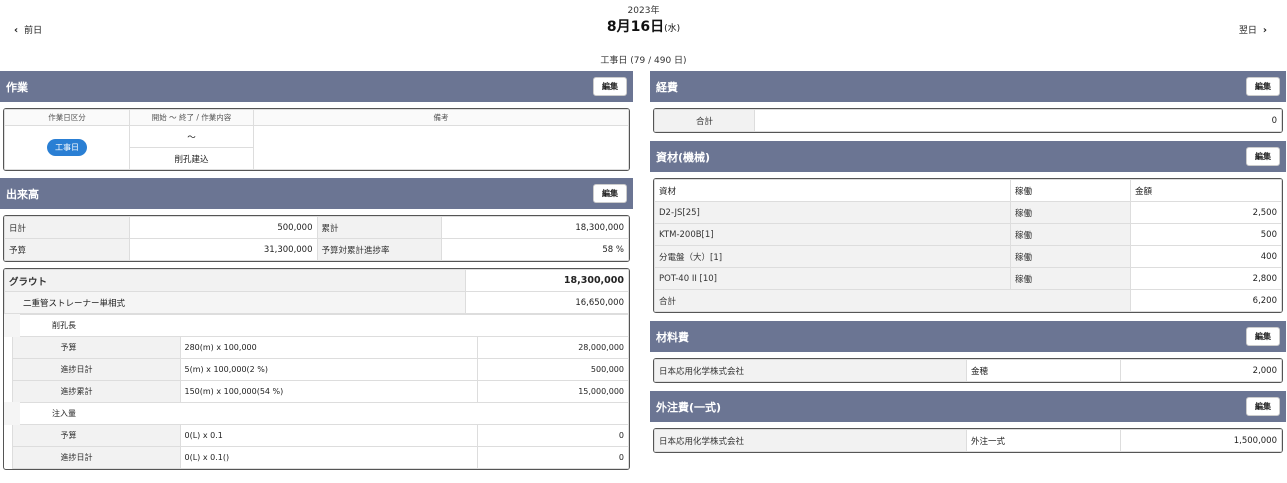 The width and height of the screenshot is (1287, 483). I want to click on work-section-header: 作業 編集, so click(316, 86).